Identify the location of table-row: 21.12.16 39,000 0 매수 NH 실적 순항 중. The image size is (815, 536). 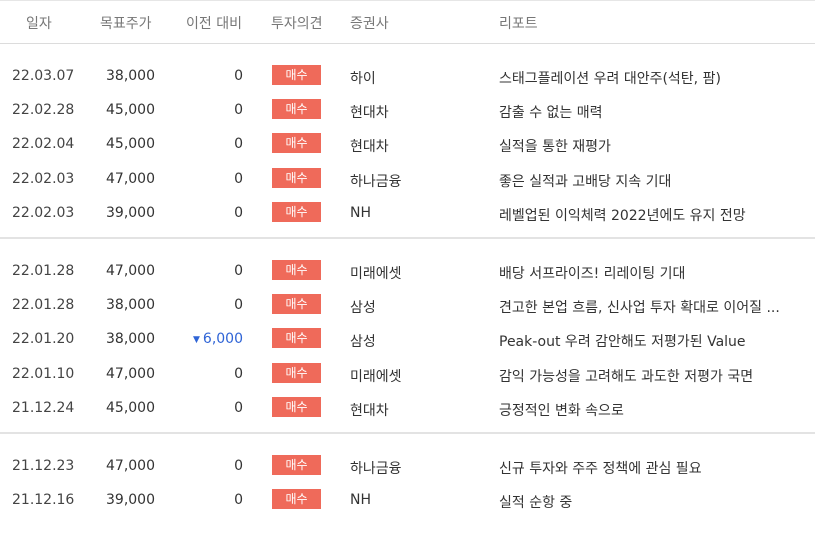
(407, 500).